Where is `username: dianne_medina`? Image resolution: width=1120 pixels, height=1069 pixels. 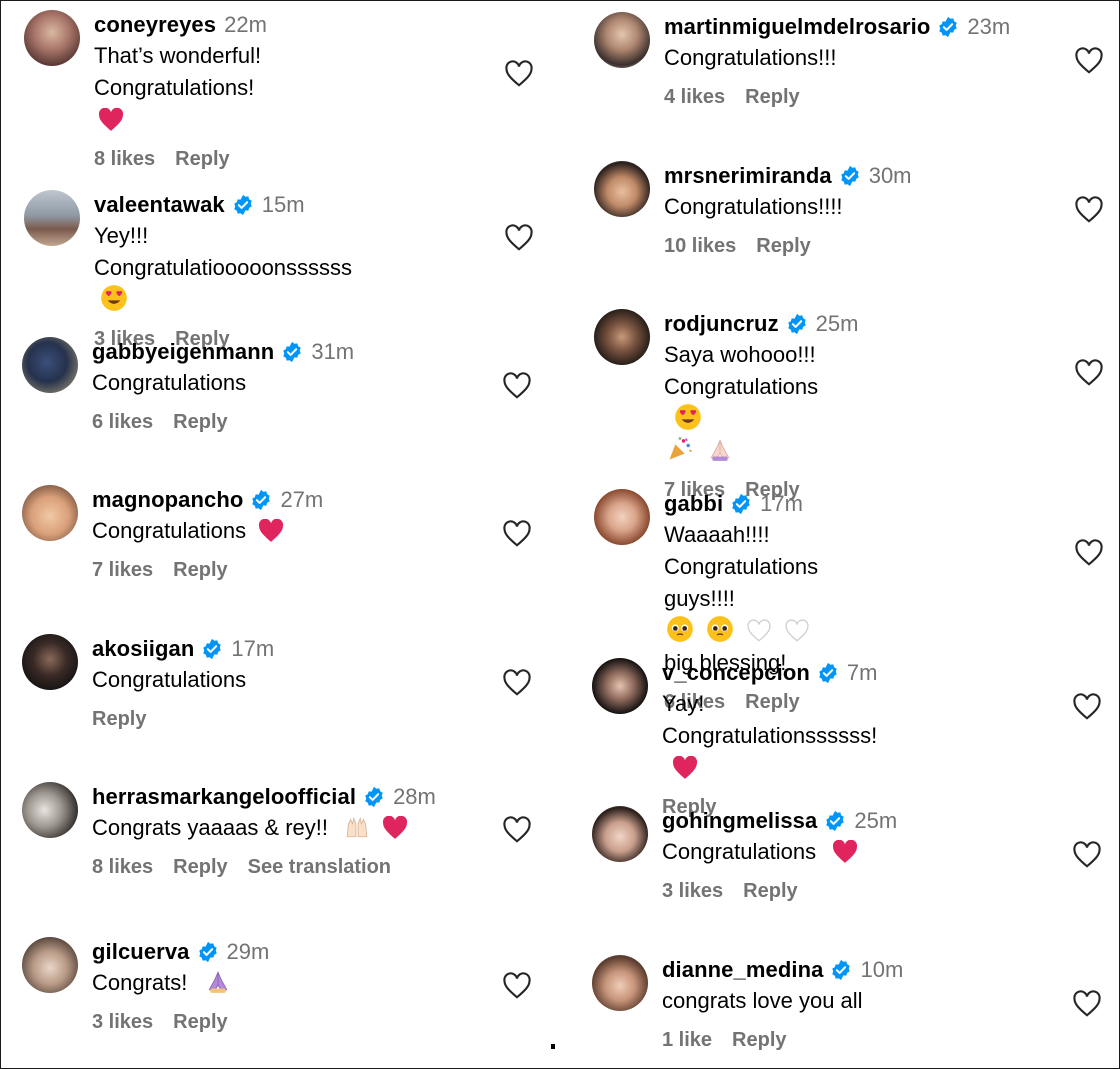
username: dianne_medina is located at coordinates (742, 970).